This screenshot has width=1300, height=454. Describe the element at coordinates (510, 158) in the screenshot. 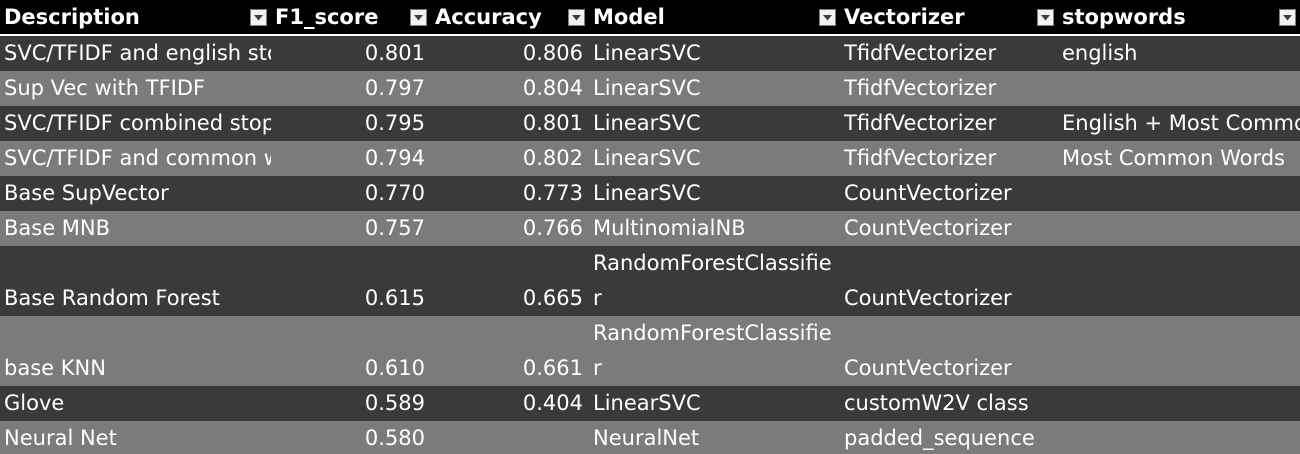

I see `cell-accuracy: 0.802` at that location.